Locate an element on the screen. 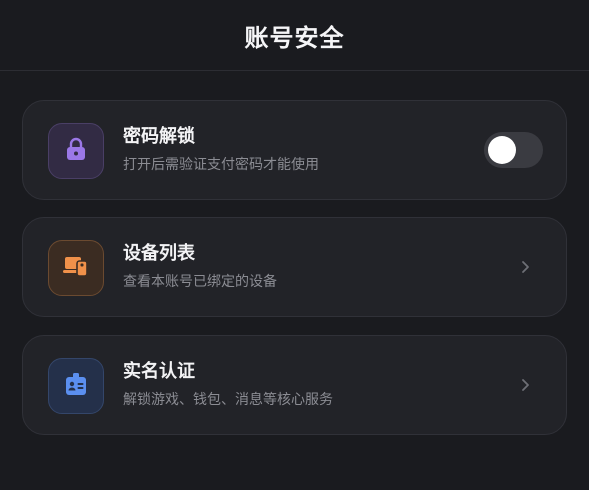 The width and height of the screenshot is (589, 490). device-list-title: 设备列表 is located at coordinates (159, 253).